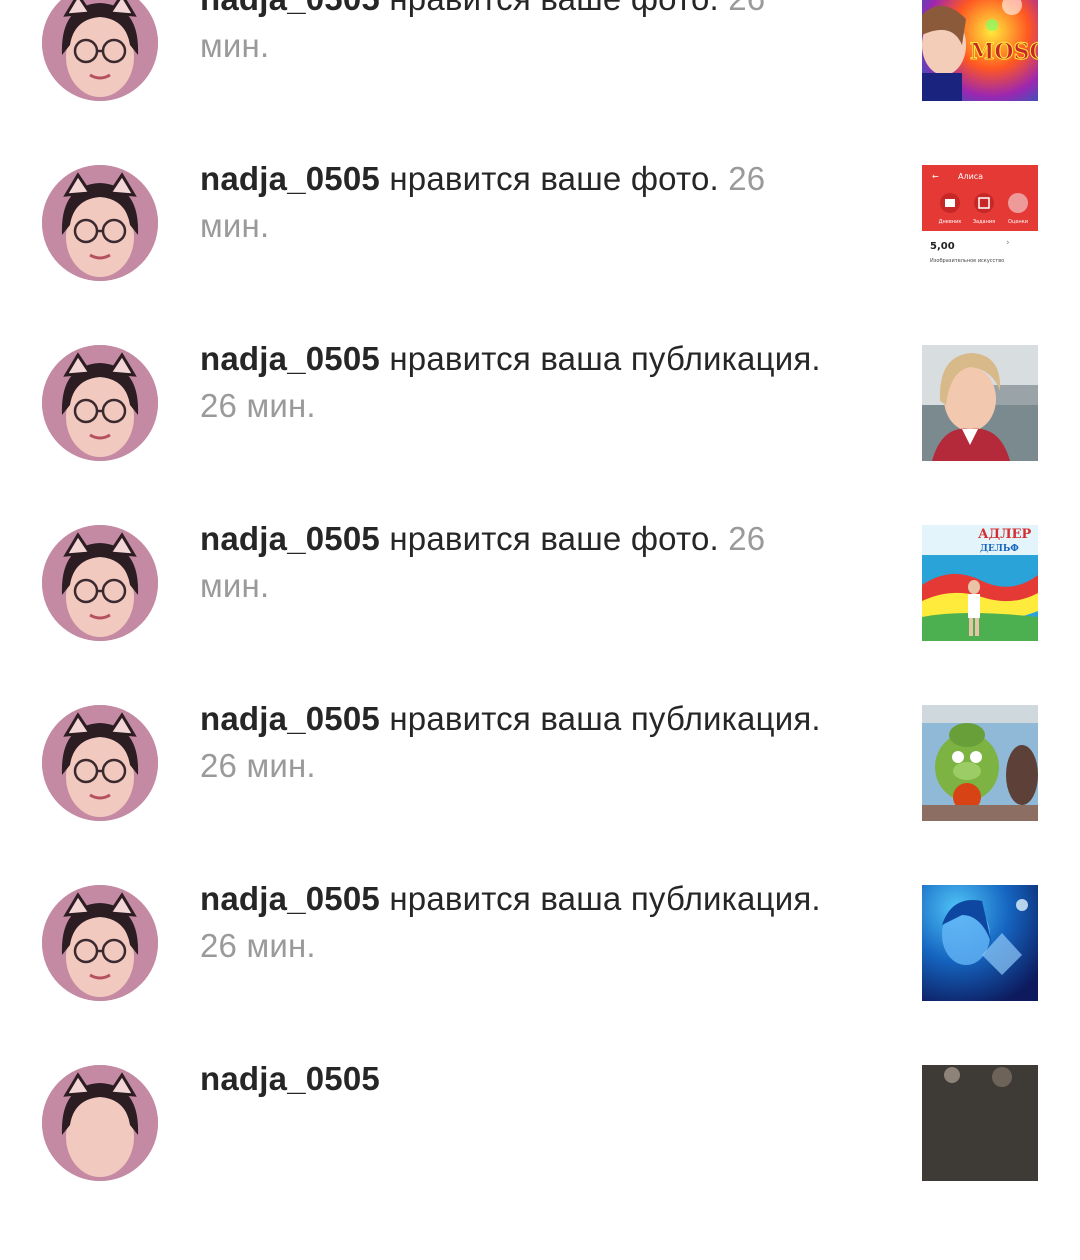  Describe the element at coordinates (999, 549) in the screenshot. I see `dolphin-text: ДЕЛЬФ` at that location.